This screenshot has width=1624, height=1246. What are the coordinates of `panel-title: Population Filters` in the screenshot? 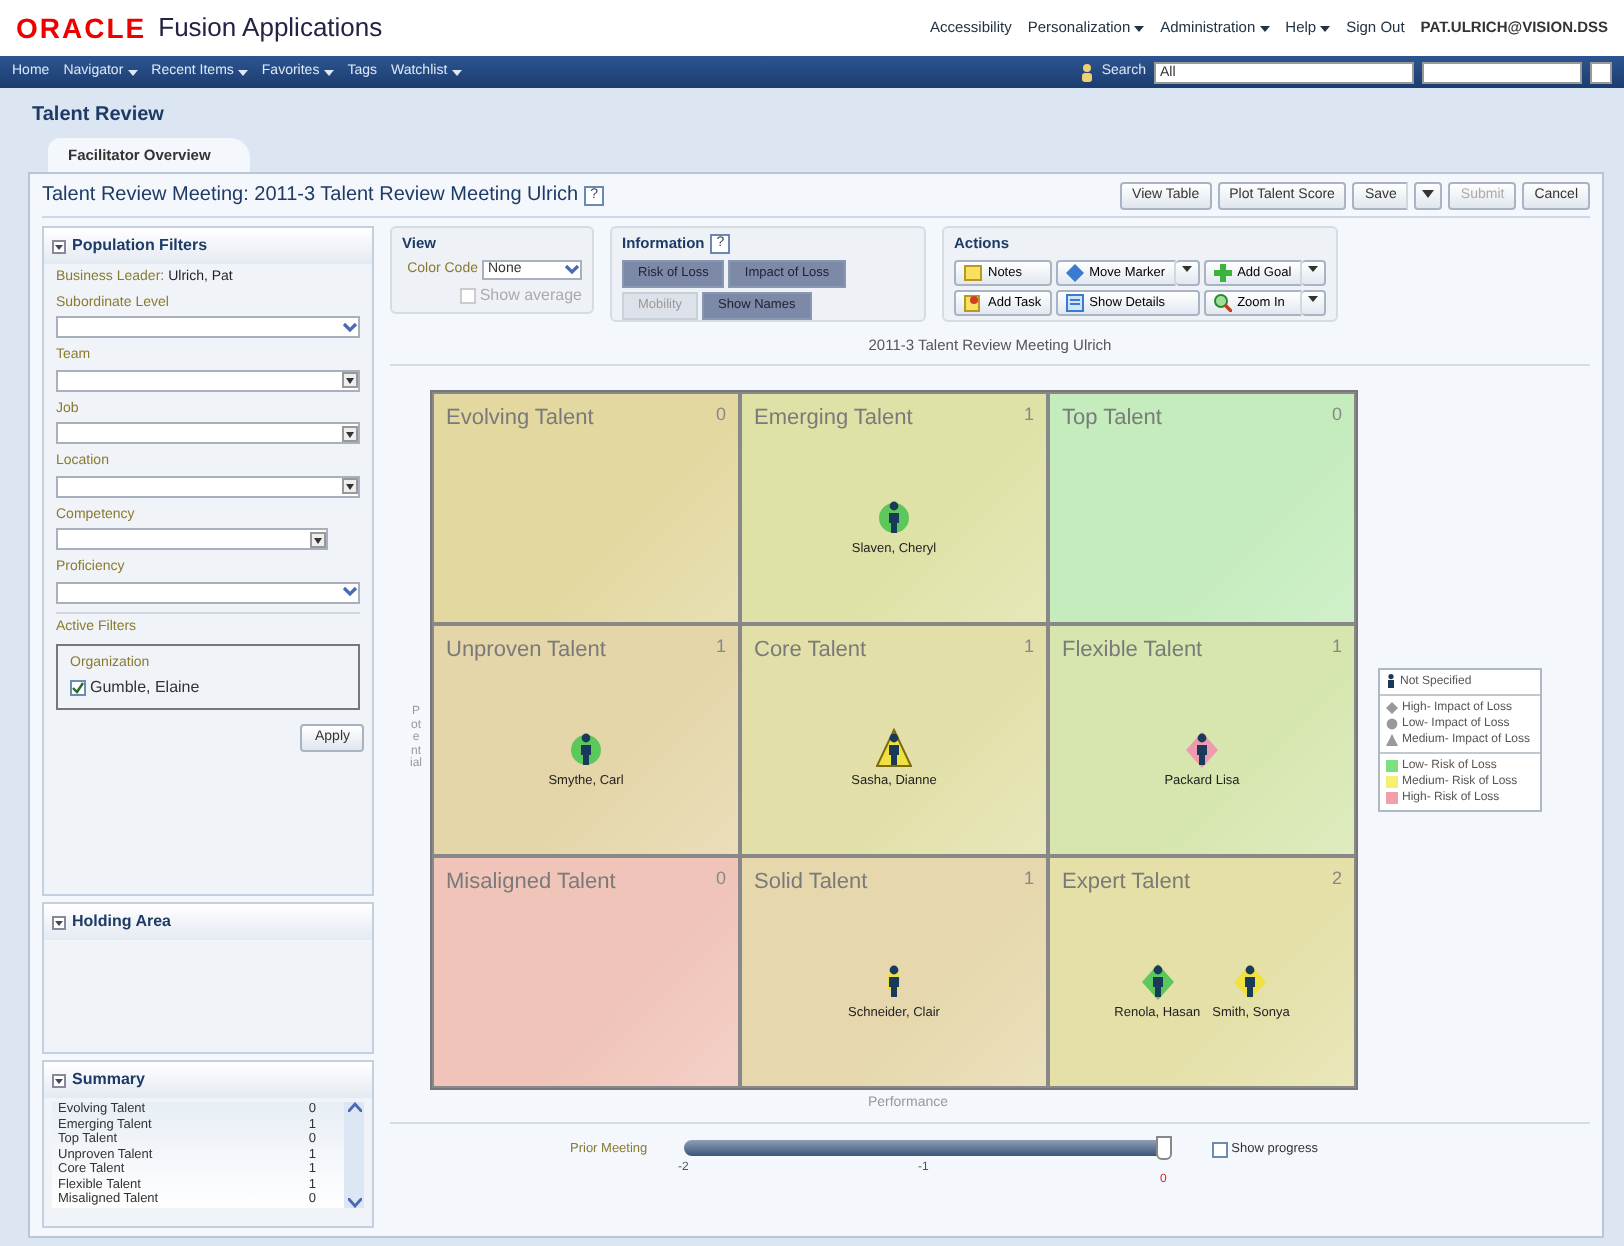 It's located at (140, 246).